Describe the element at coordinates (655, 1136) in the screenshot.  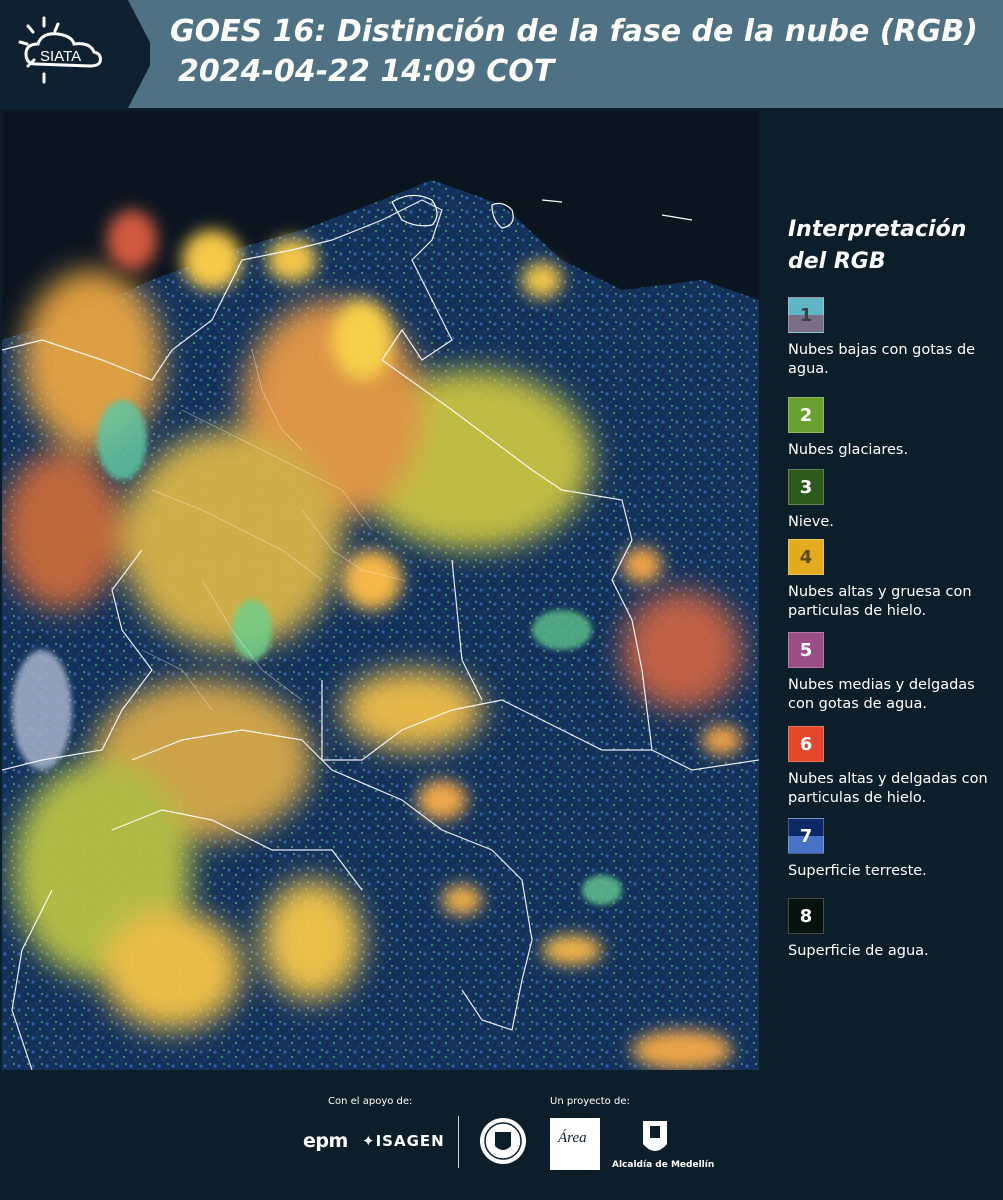
I see `alcaldia-shield-icon` at that location.